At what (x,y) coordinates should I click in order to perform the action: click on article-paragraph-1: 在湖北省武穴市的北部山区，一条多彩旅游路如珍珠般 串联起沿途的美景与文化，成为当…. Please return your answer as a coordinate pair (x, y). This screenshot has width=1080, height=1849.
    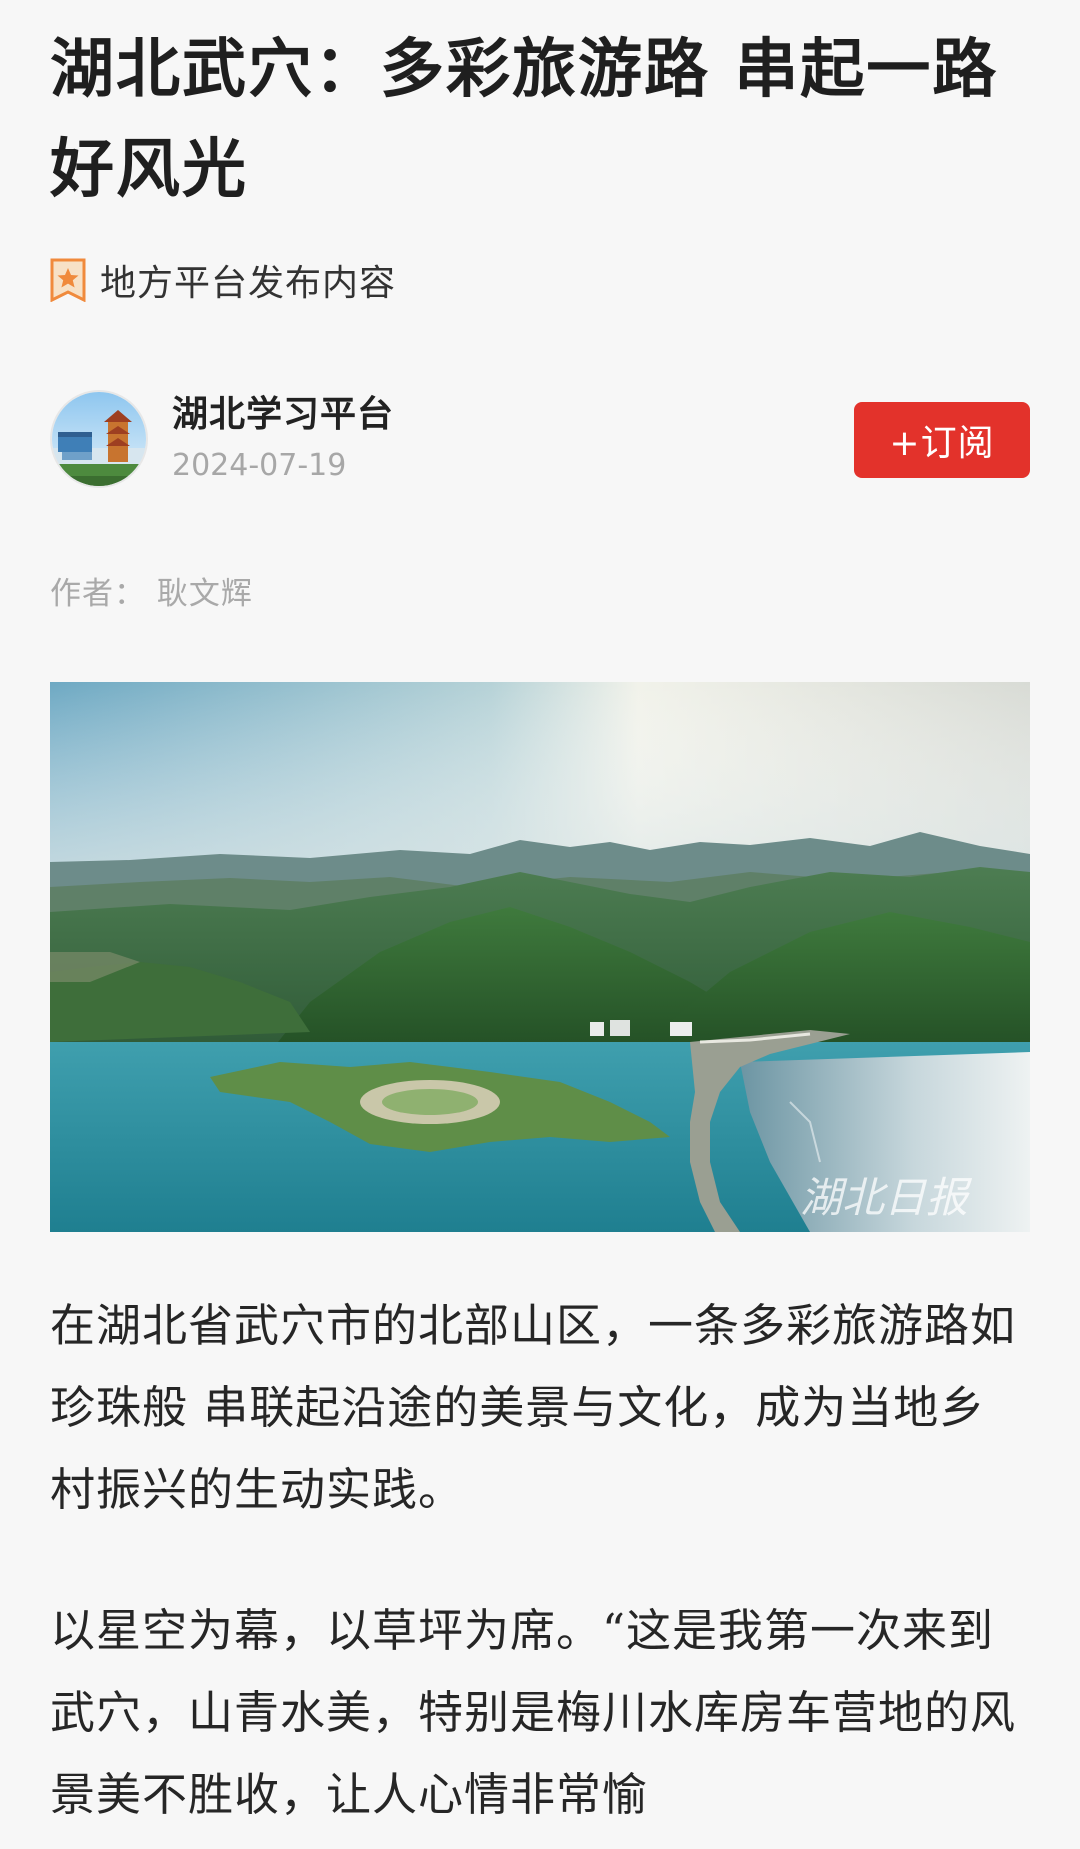
    Looking at the image, I should click on (533, 1407).